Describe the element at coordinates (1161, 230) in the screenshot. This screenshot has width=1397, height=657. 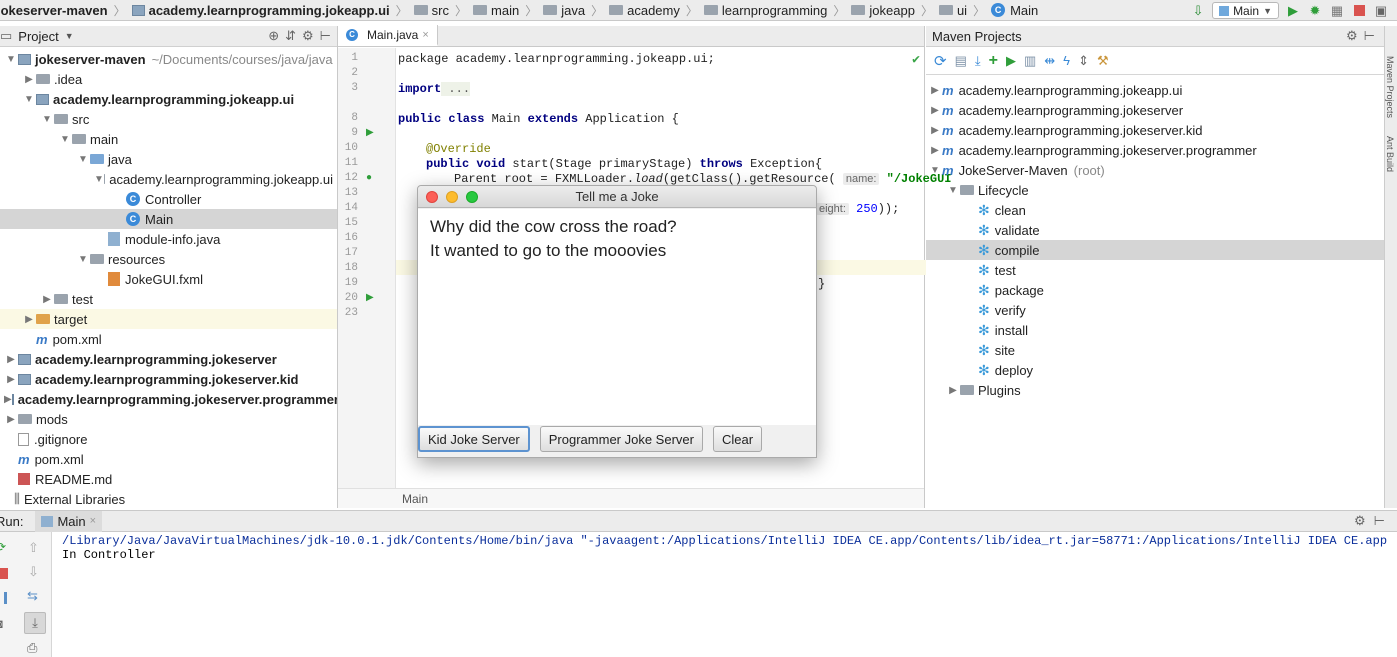
I see `tree-row: ✻ validate` at that location.